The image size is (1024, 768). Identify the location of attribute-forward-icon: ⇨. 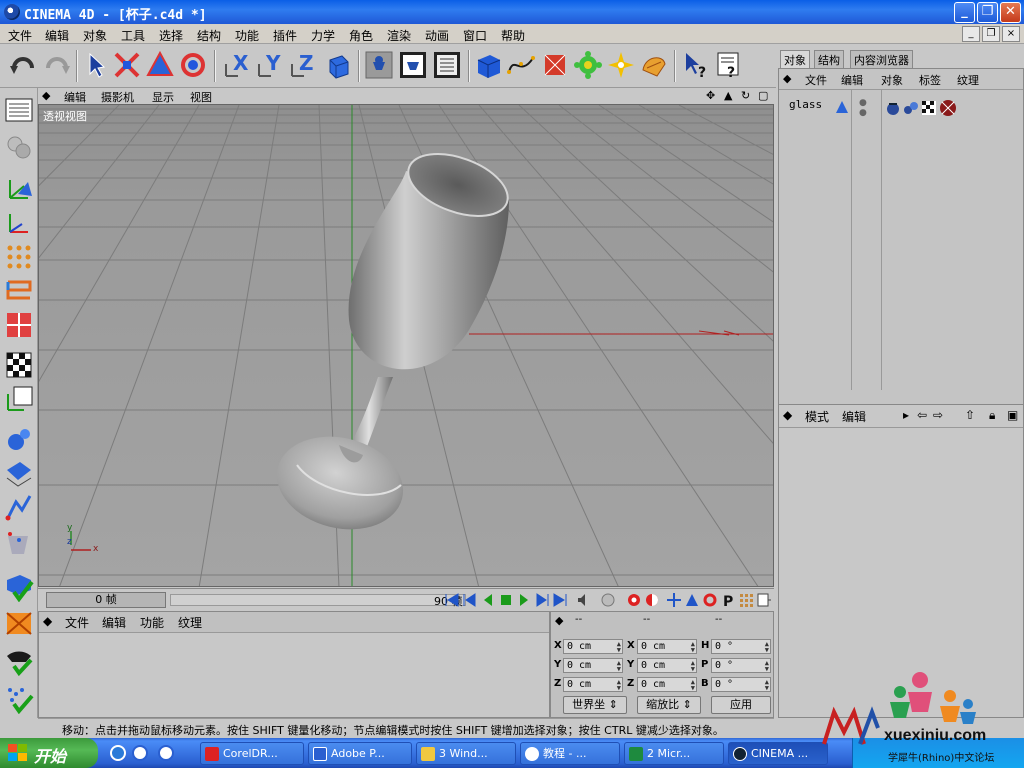
(938, 415).